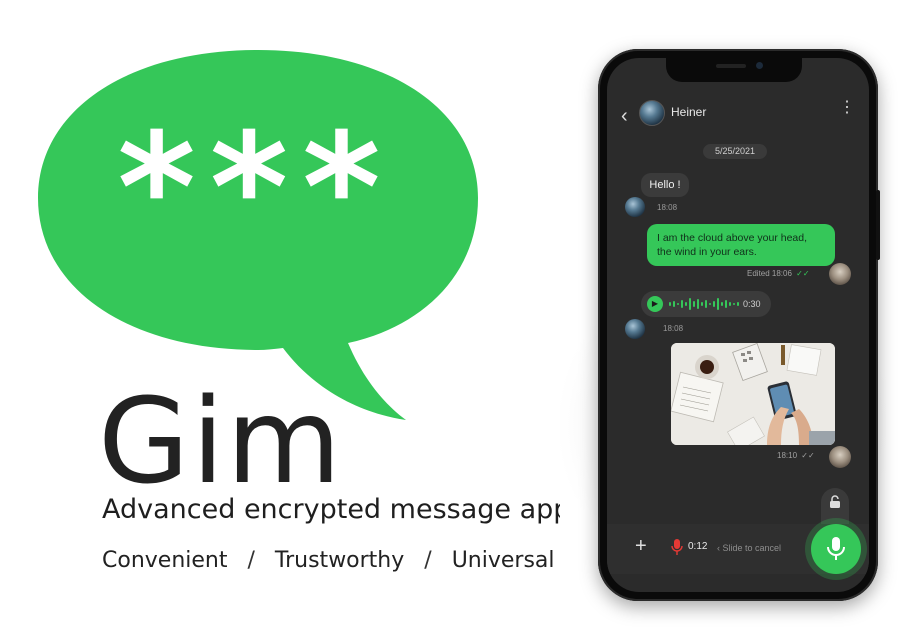 The width and height of the screenshot is (900, 643). Describe the element at coordinates (769, 273) in the screenshot. I see `edited-time: Edited 18:06` at that location.